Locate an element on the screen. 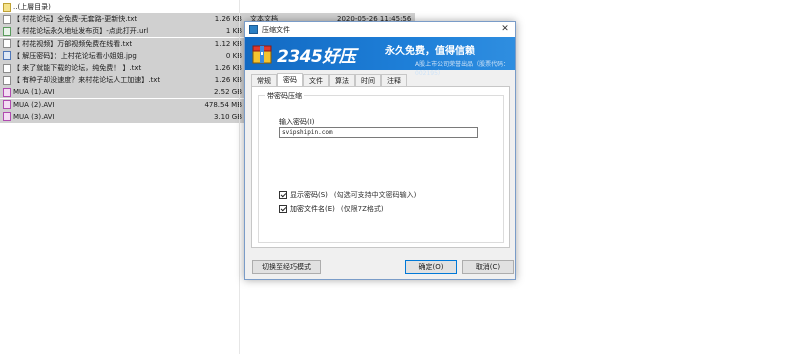  file-name: 【 村花论坛】全免费-无套路-更新快.txt is located at coordinates (75, 19).